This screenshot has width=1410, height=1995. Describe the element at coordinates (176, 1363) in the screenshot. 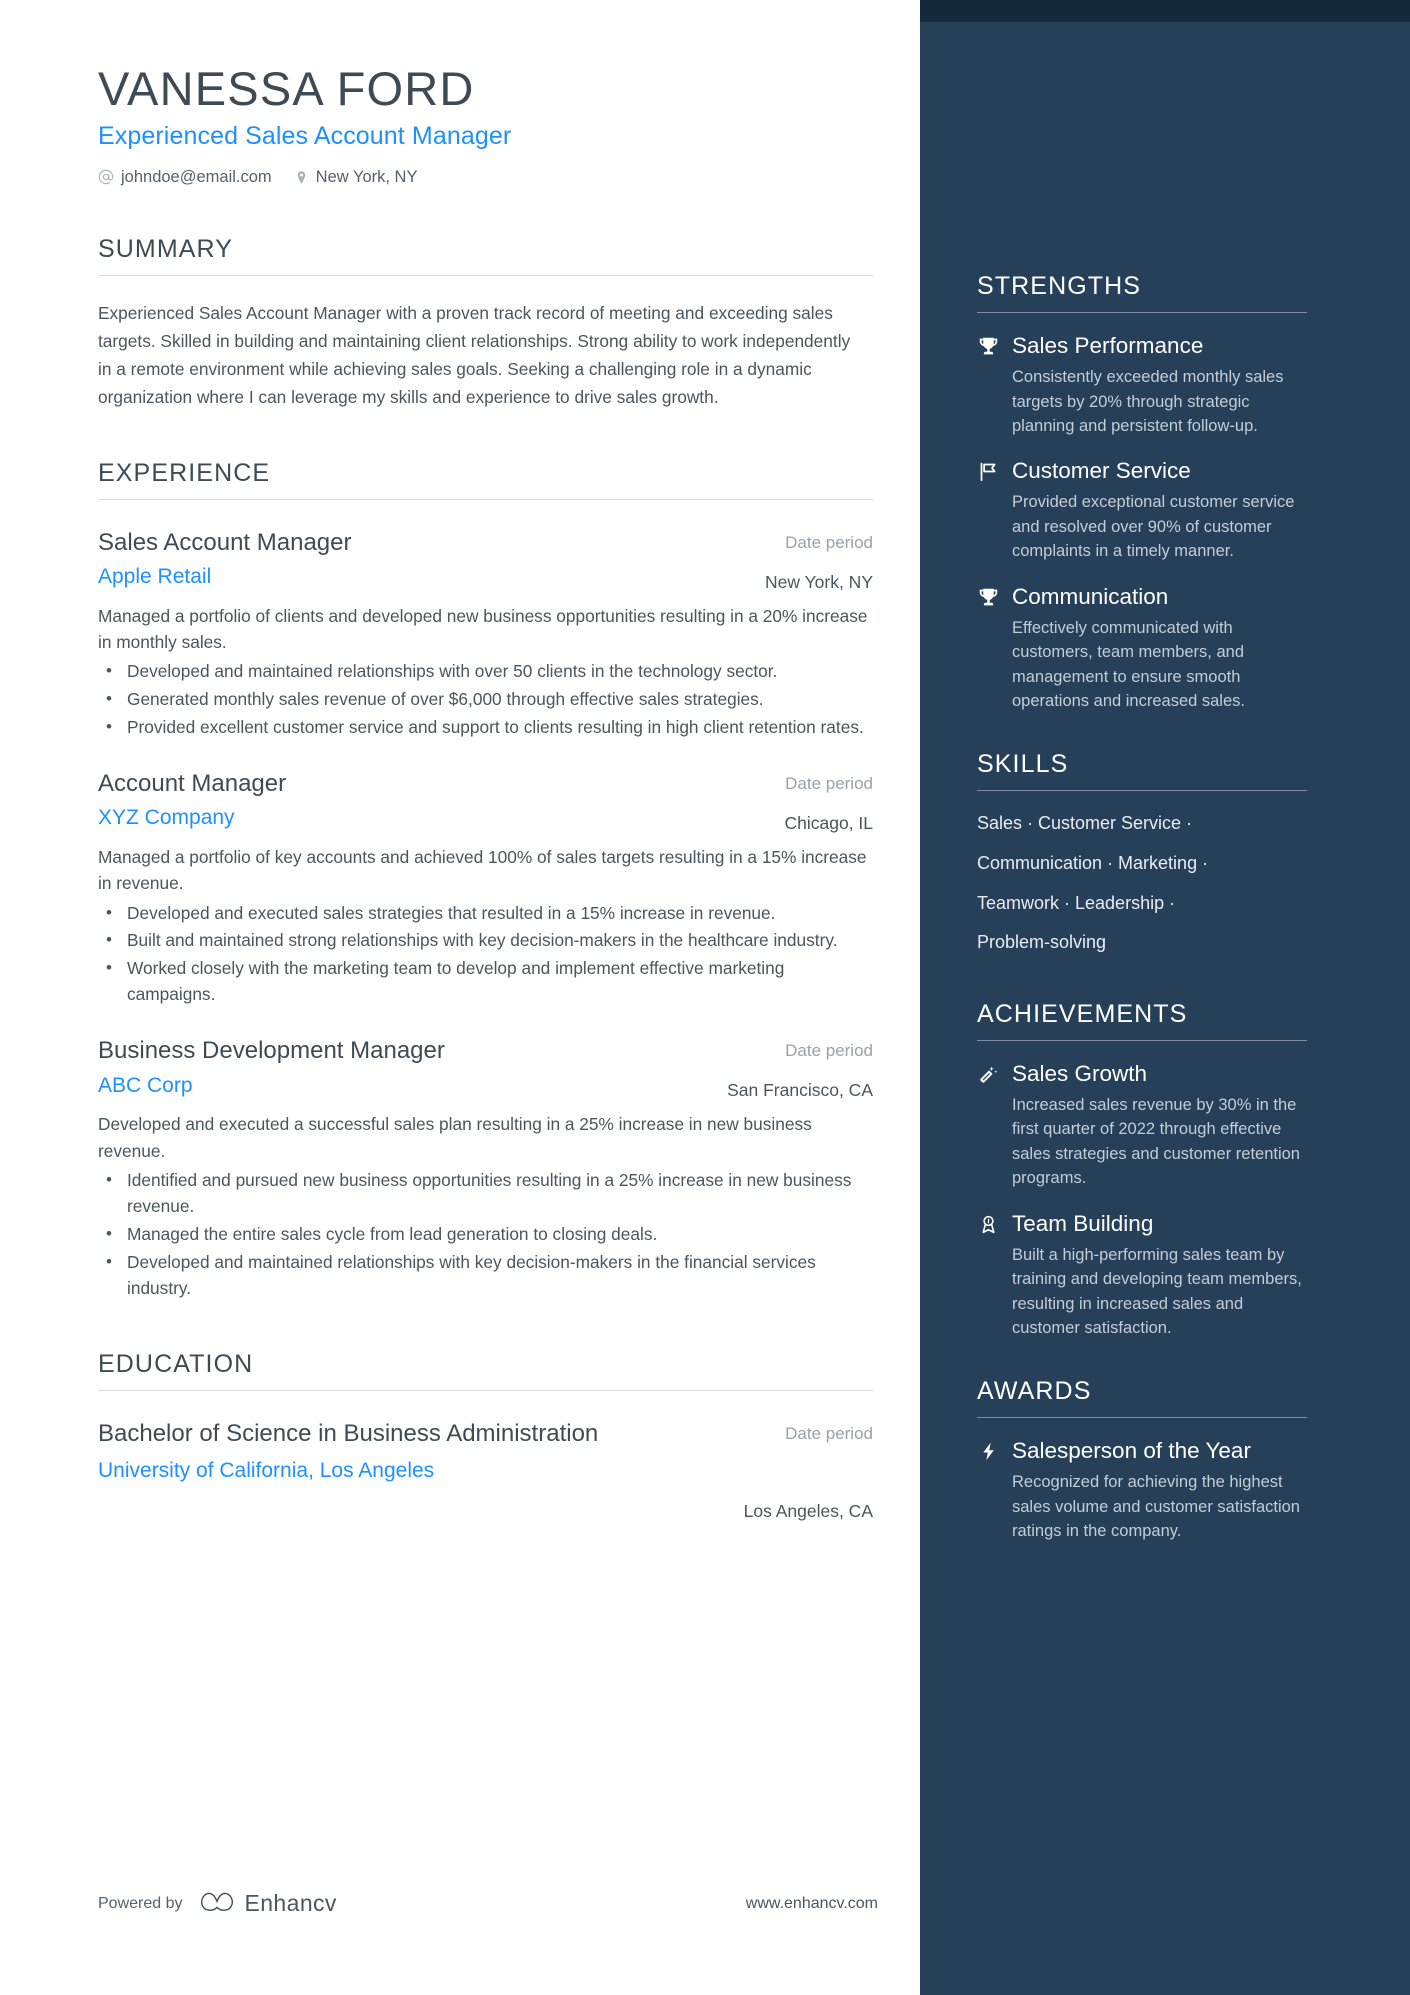

I see `education-title: EDUCATION` at that location.